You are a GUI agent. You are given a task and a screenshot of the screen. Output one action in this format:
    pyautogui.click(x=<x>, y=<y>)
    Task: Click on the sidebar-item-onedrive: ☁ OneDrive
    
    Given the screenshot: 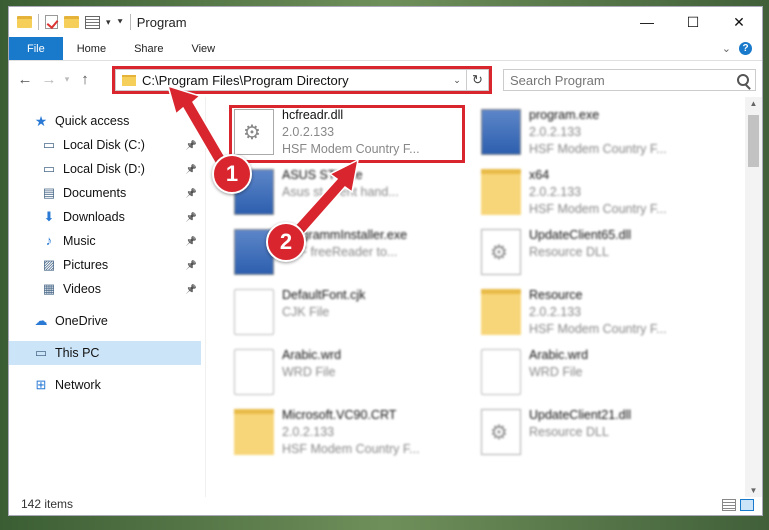 What is the action you would take?
    pyautogui.click(x=105, y=321)
    